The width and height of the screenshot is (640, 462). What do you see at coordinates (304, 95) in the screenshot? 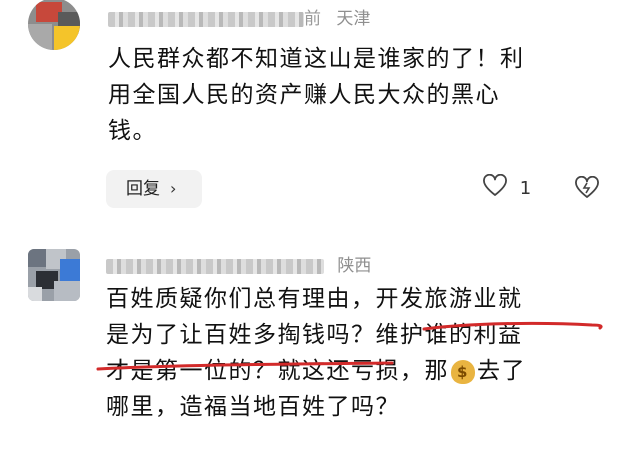
I see `comment-line: 用全国人民的资产赚人民大众的黑心` at bounding box center [304, 95].